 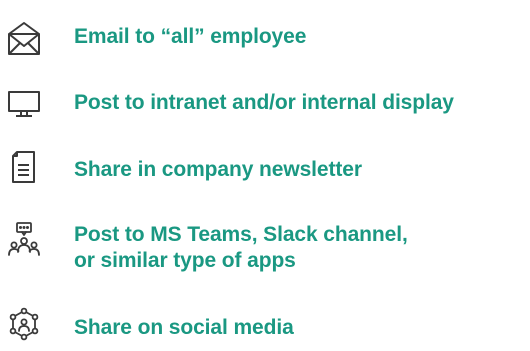 What do you see at coordinates (24, 38) in the screenshot?
I see `envelope-icon` at bounding box center [24, 38].